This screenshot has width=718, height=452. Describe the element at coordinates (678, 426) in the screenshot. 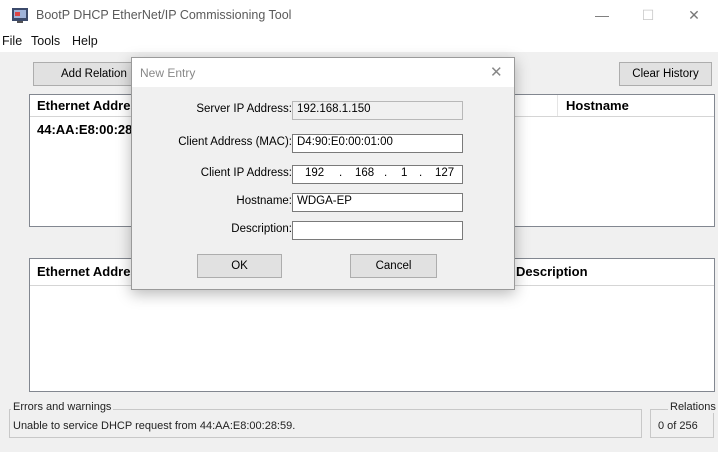

I see `relations-count: 0 of 256` at that location.